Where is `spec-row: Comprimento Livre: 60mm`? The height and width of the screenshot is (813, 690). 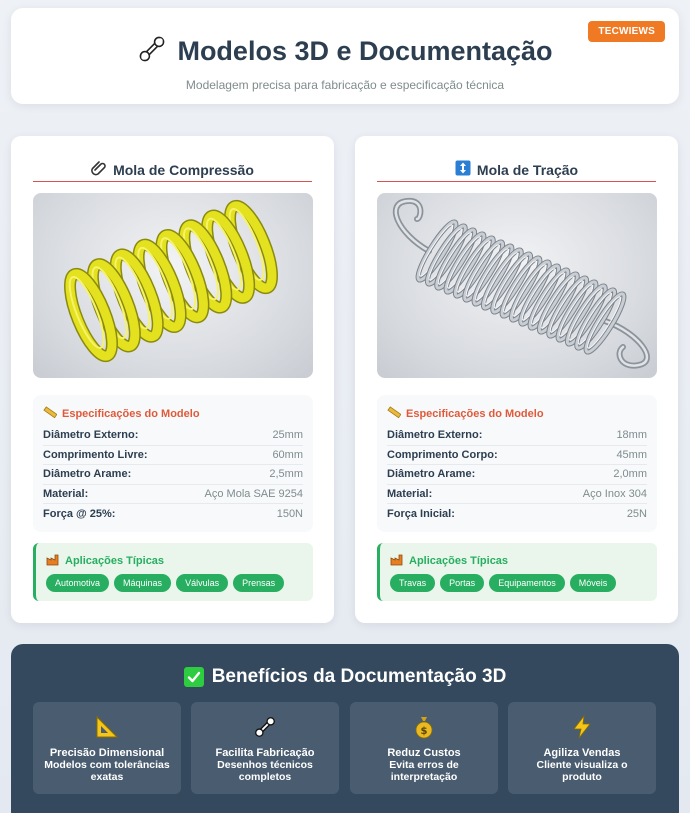
spec-row: Comprimento Livre: 60mm is located at coordinates (173, 455).